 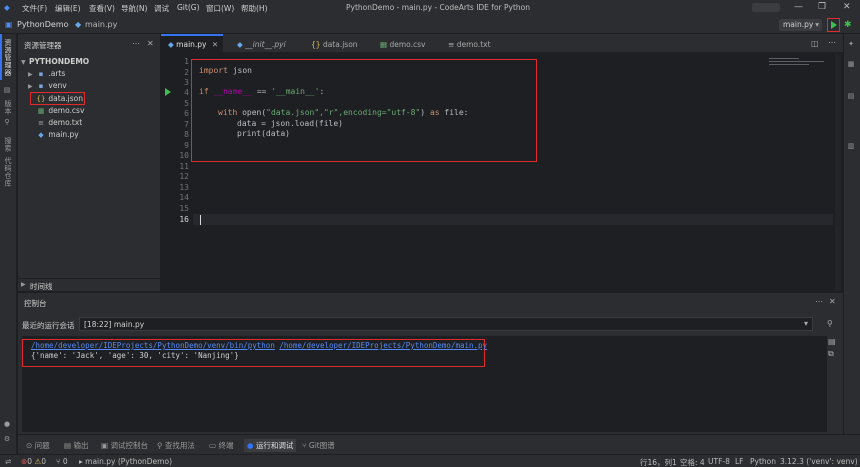 I want to click on tree-item-label: demo.txt, so click(x=65, y=122).